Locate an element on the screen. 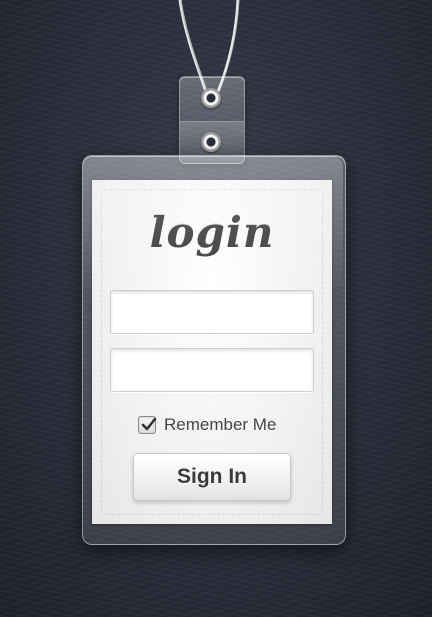 The width and height of the screenshot is (432, 617). username-field is located at coordinates (212, 312).